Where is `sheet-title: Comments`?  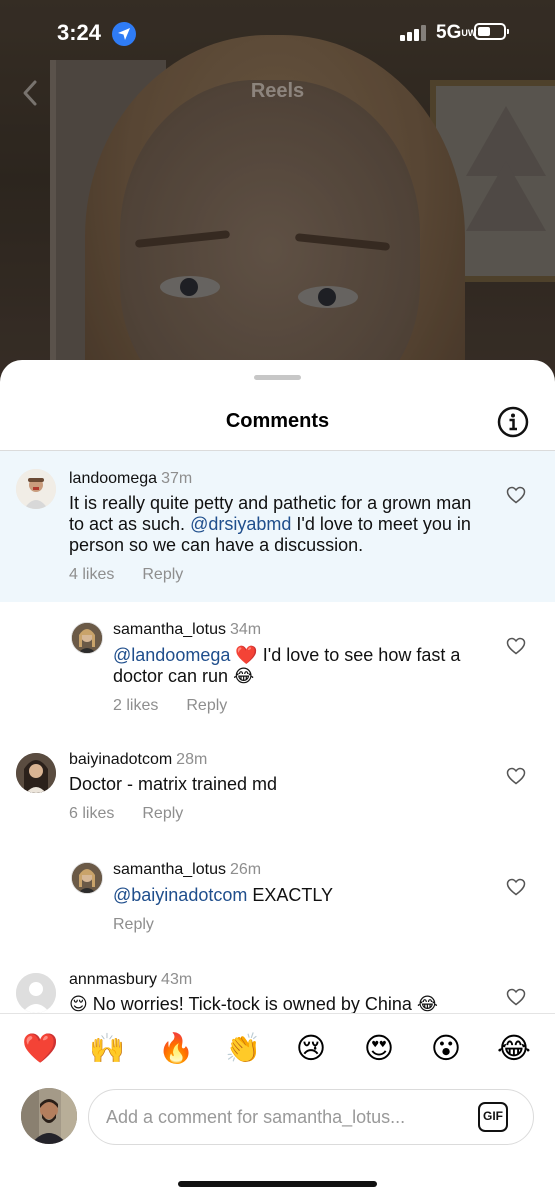
sheet-title: Comments is located at coordinates (277, 421).